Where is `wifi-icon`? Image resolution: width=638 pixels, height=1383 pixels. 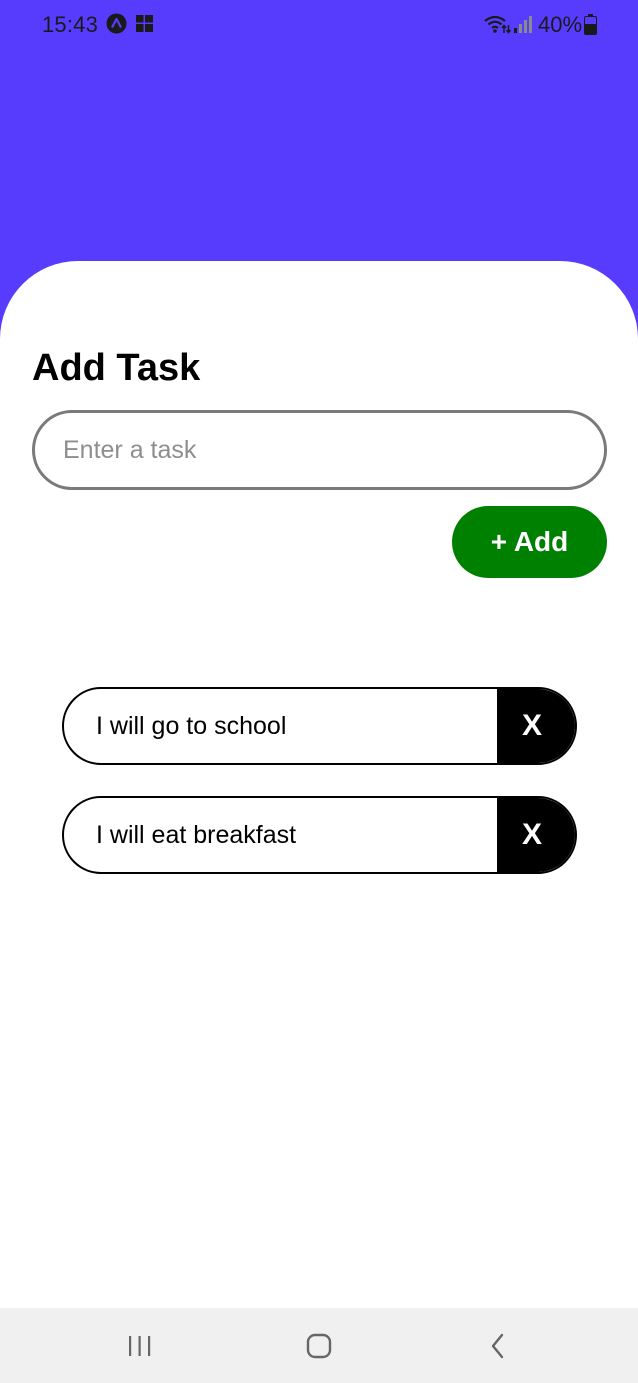 wifi-icon is located at coordinates (497, 24).